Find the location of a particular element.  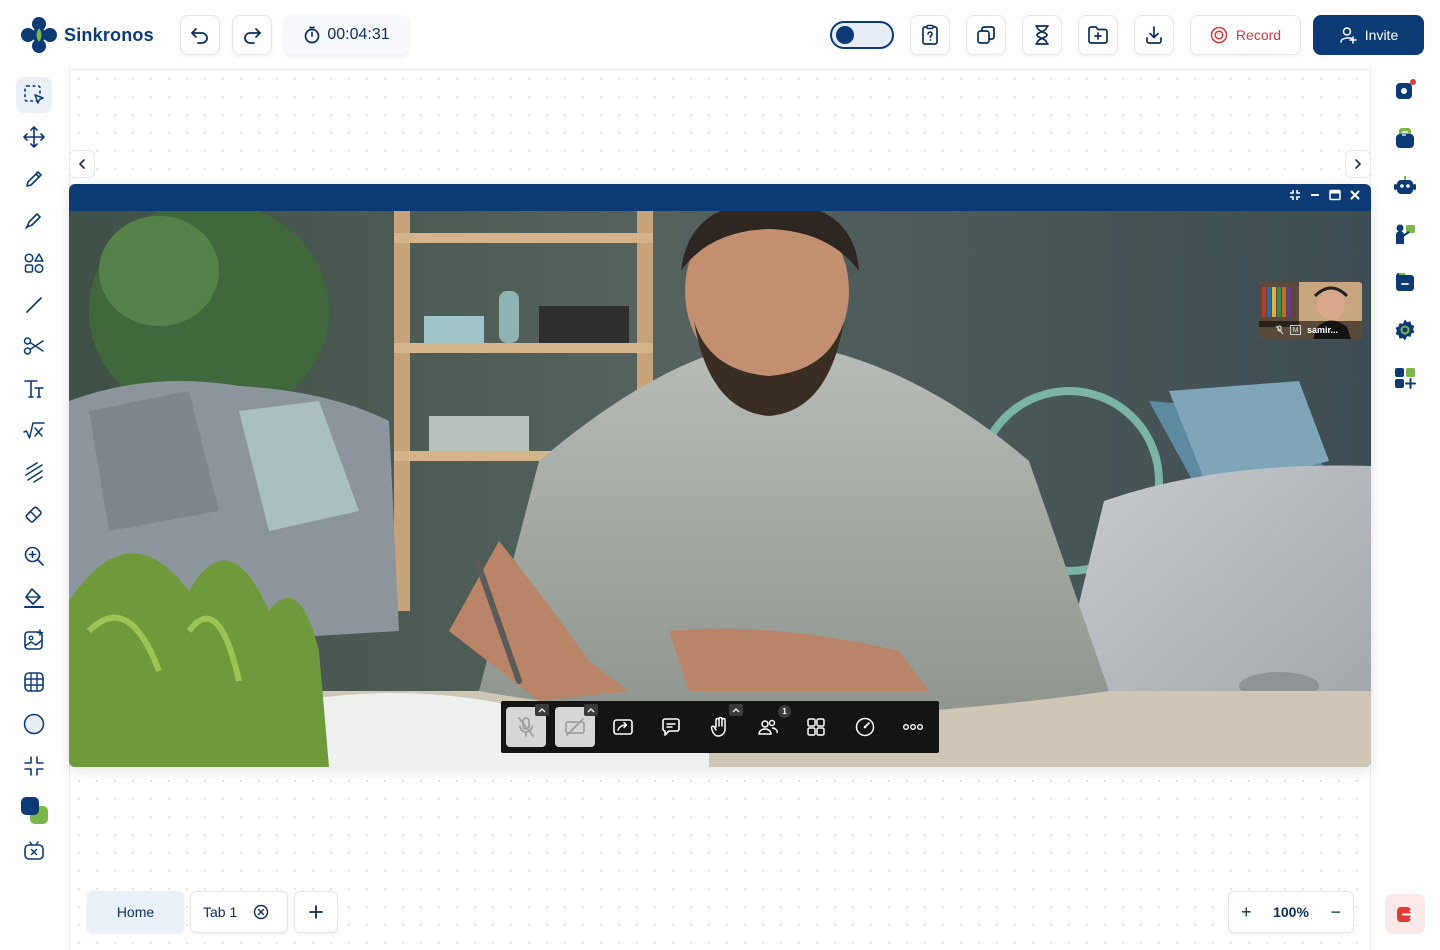

minimize-window-icon is located at coordinates (1315, 195).